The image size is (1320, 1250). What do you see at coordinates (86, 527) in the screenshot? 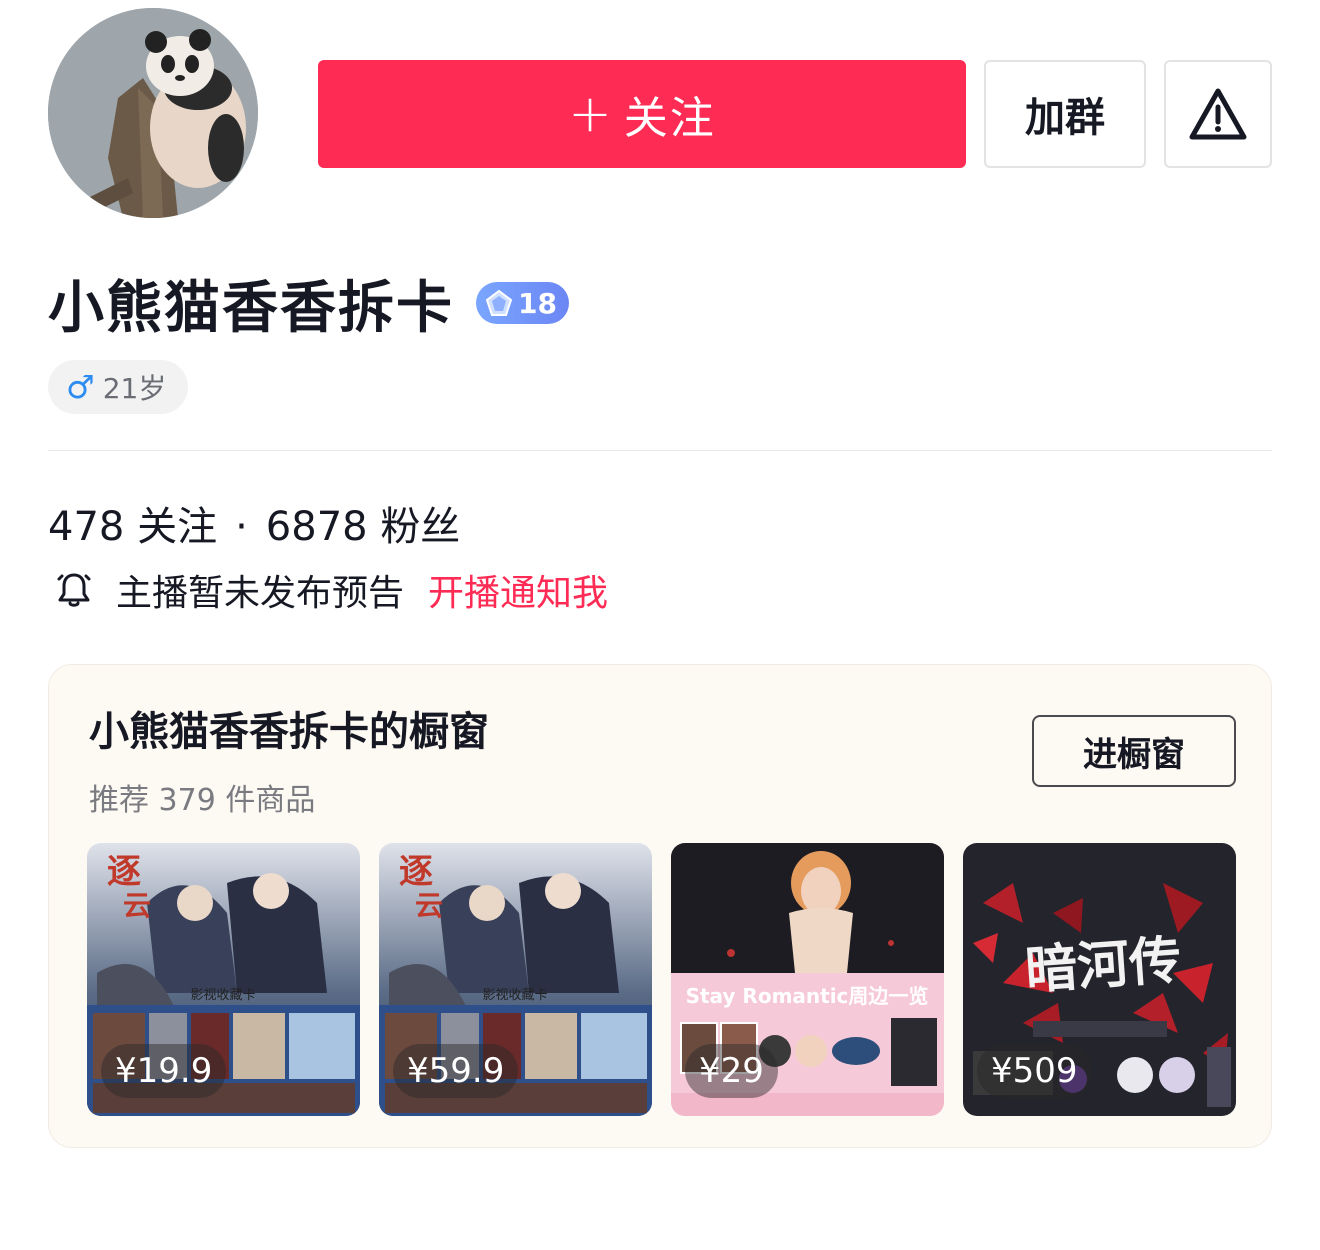
I see `following-count: 478` at bounding box center [86, 527].